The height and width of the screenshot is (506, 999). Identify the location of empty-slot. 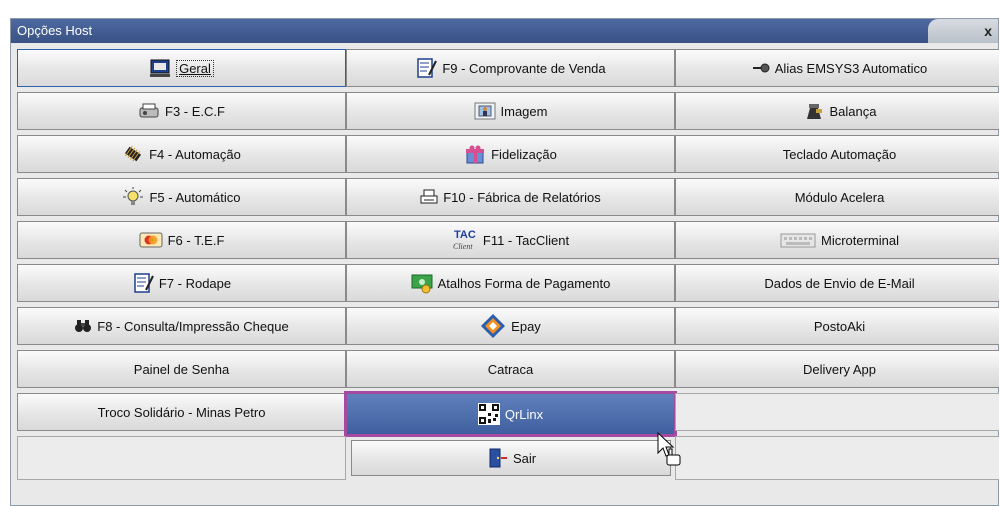
(837, 412).